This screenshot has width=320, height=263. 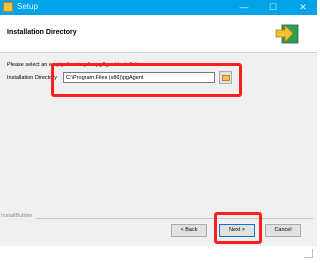 What do you see at coordinates (189, 230) in the screenshot?
I see `back-button: < Back` at bounding box center [189, 230].